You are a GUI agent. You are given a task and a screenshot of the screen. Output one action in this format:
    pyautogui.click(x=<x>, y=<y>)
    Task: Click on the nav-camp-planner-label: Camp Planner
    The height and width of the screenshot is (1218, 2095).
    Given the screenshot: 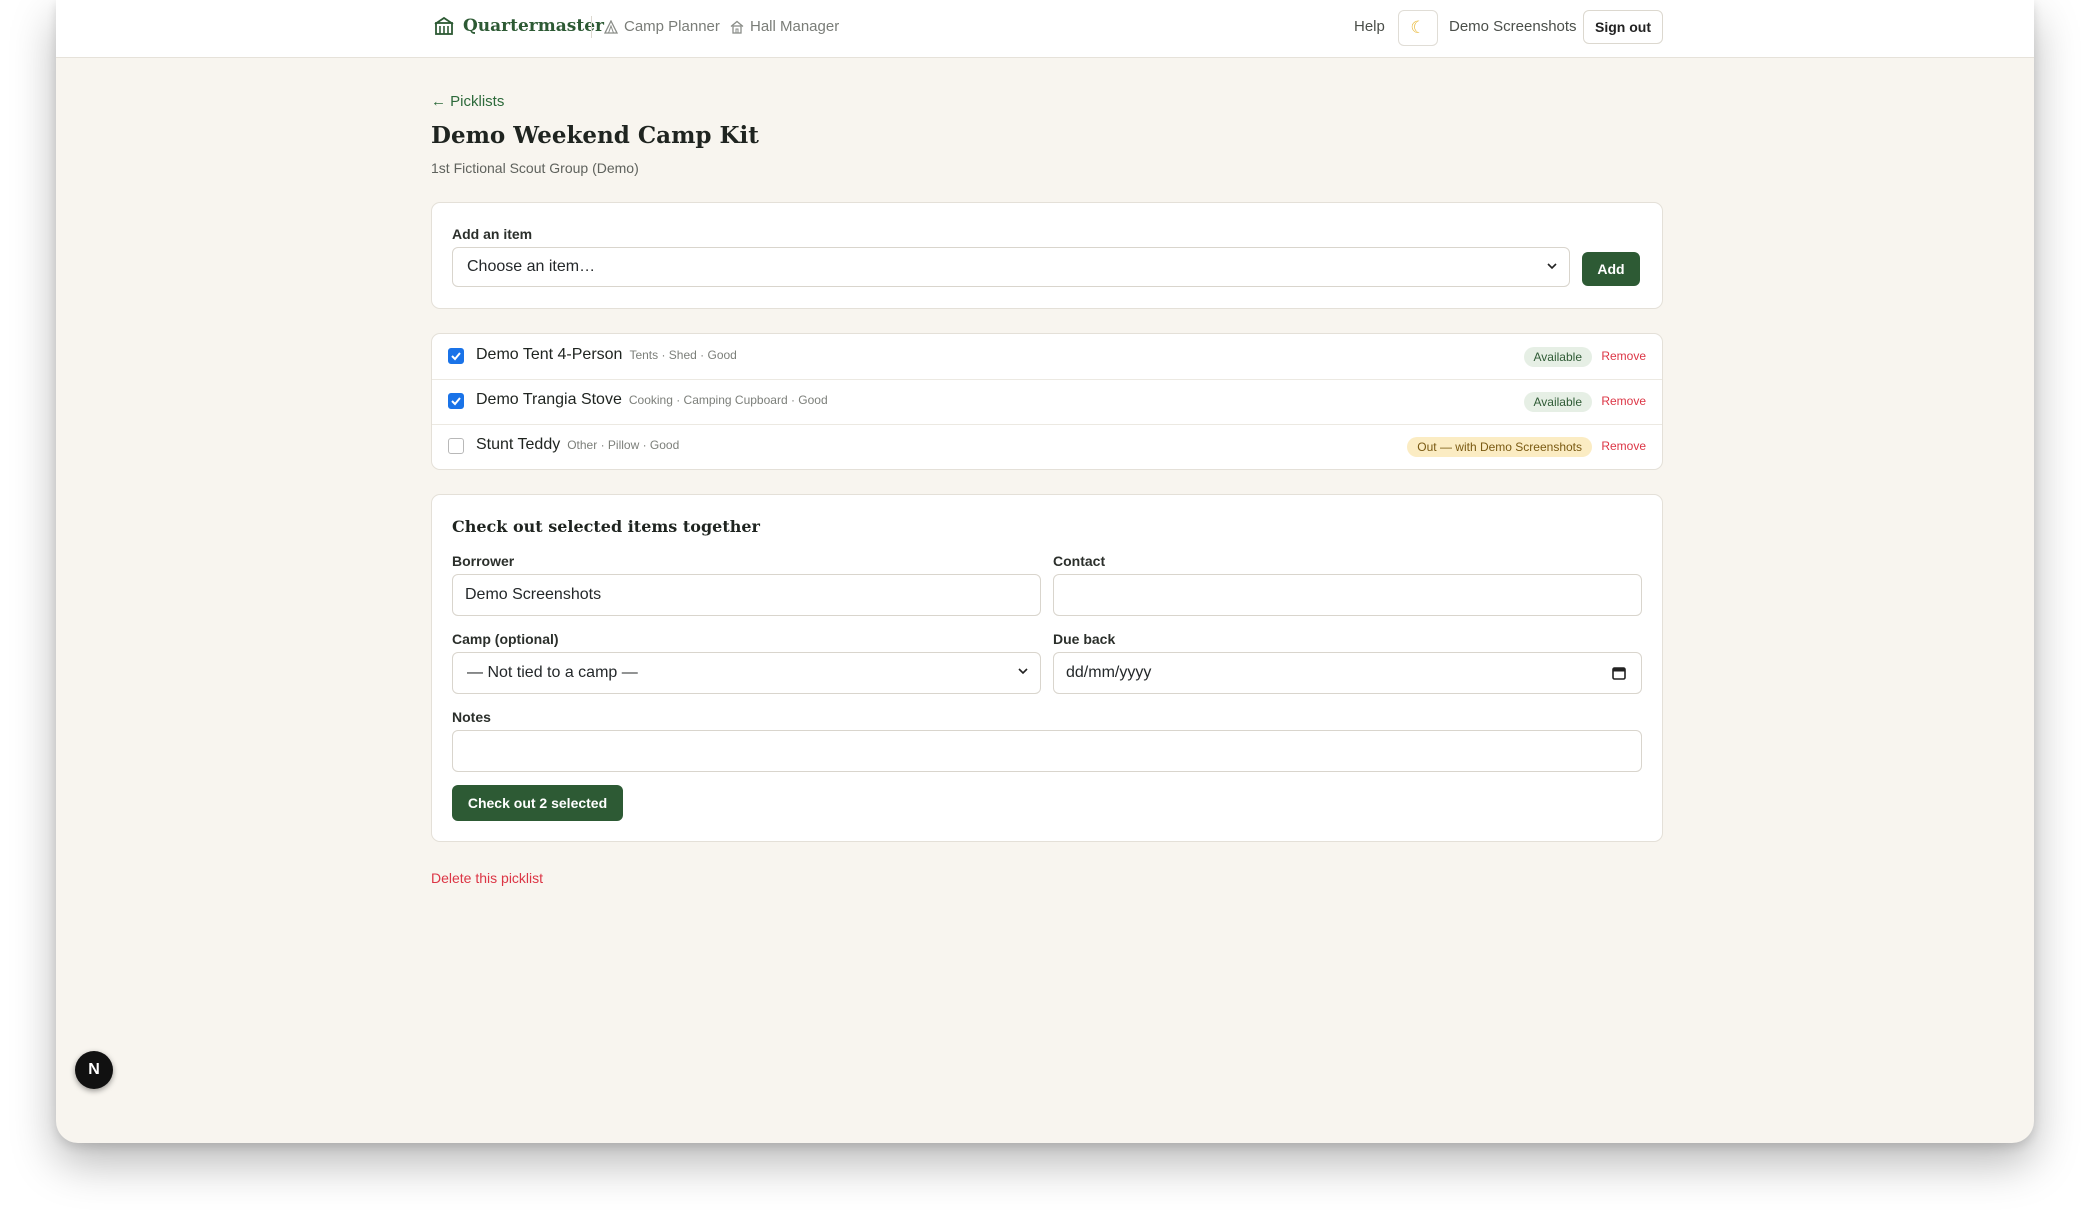 What is the action you would take?
    pyautogui.click(x=672, y=26)
    